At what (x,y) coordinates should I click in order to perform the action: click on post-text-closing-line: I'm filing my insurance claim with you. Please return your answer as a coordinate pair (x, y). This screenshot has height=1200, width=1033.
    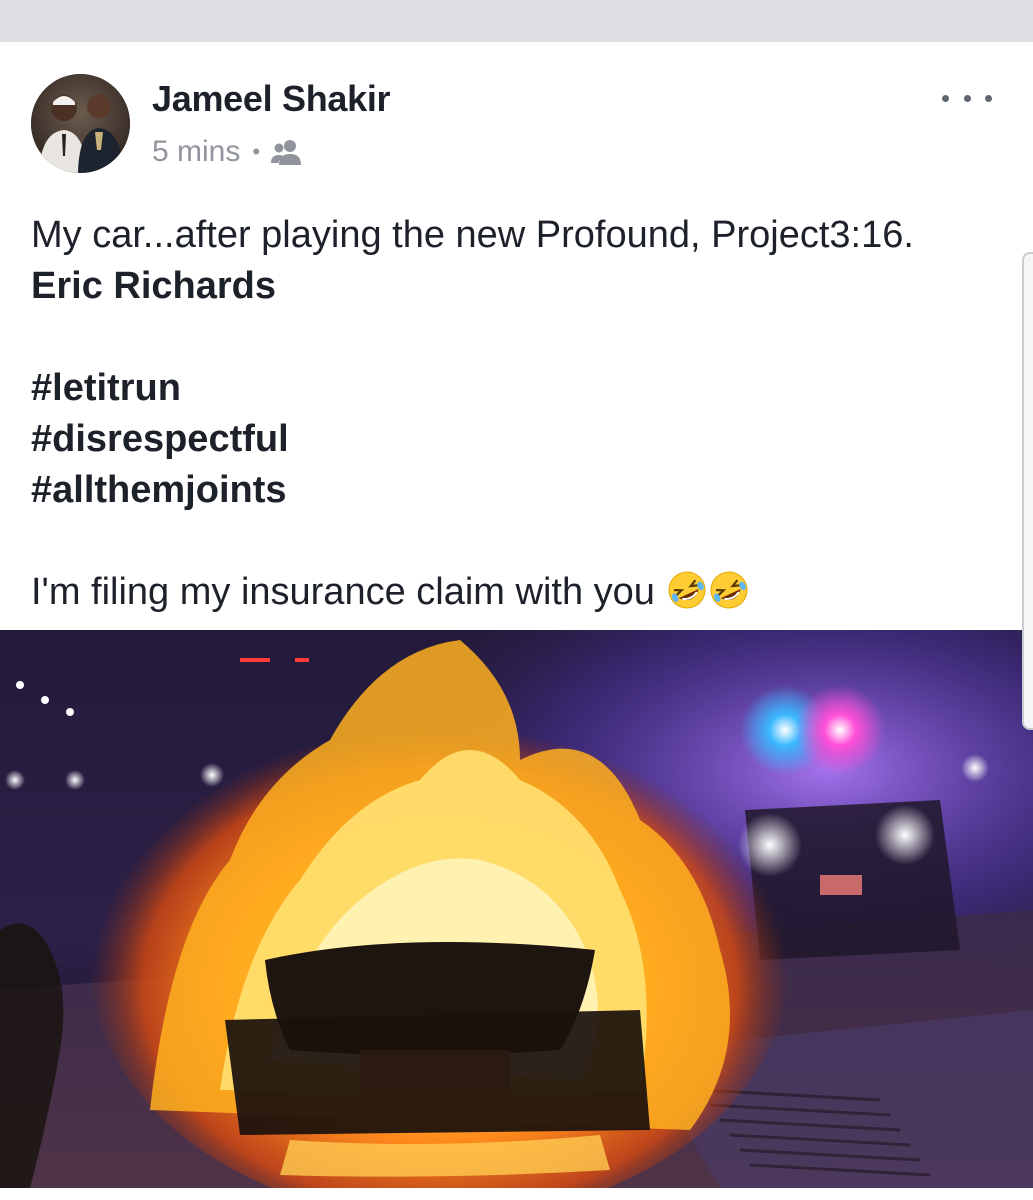
    Looking at the image, I should click on (521, 592).